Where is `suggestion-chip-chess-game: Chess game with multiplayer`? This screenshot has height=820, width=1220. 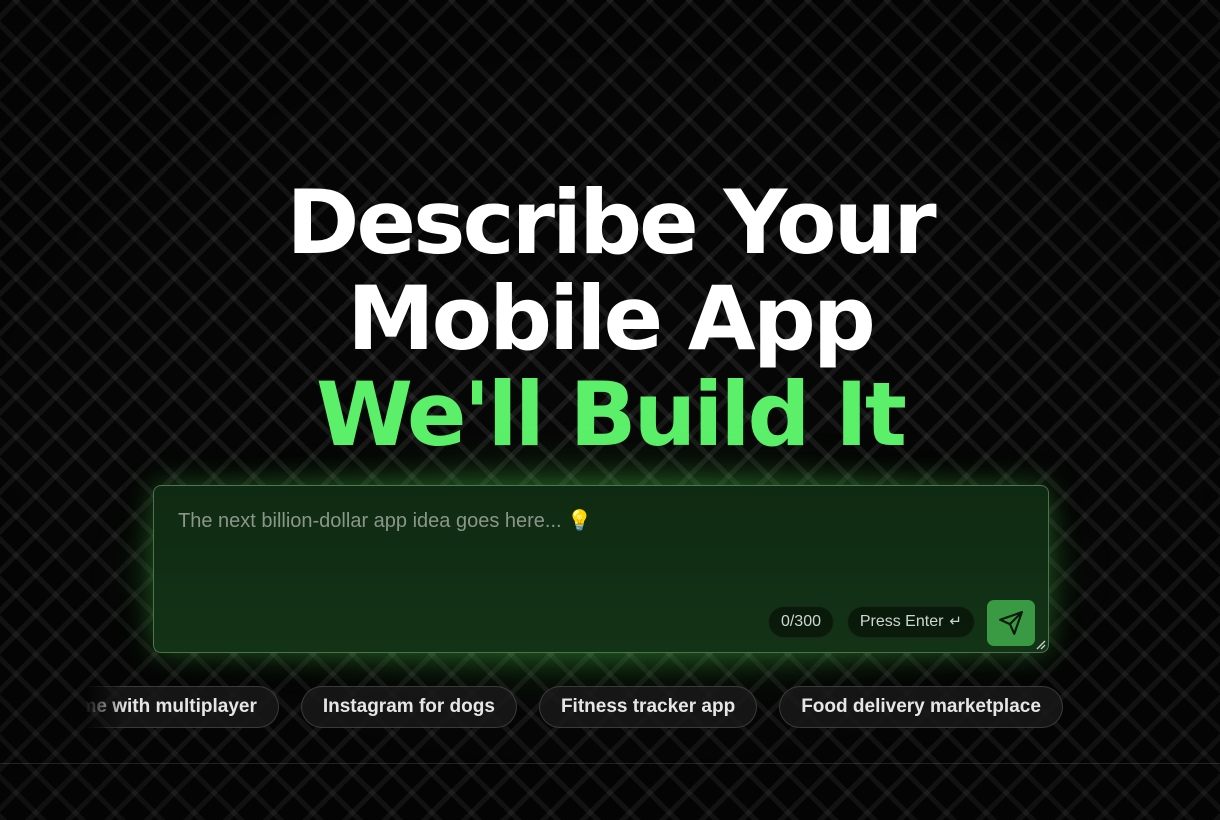
suggestion-chip-chess-game: Chess game with multiplayer is located at coordinates (182, 707).